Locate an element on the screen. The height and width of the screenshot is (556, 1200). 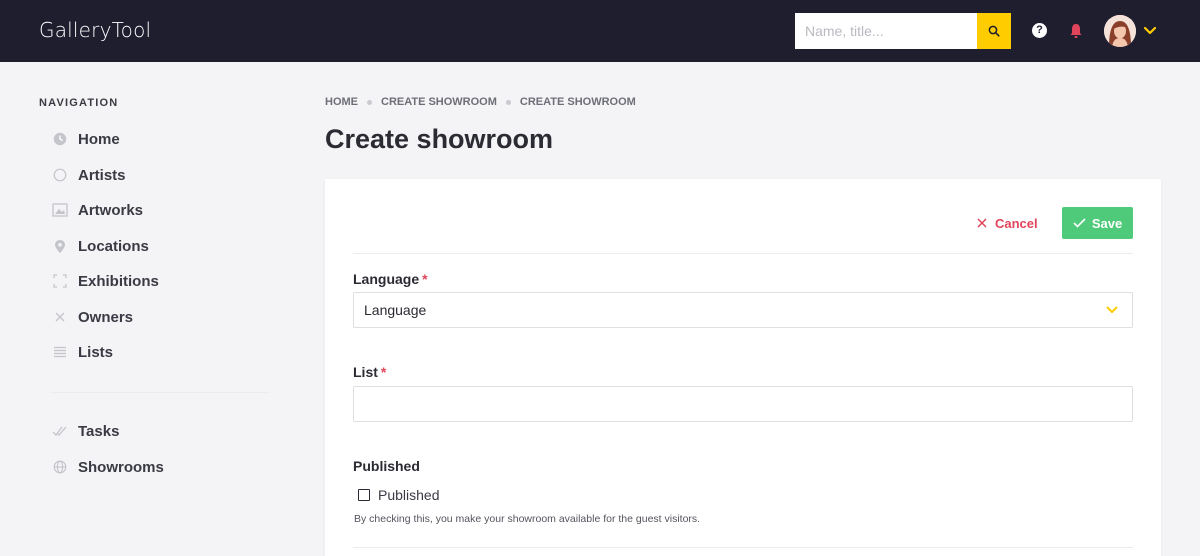
list-input is located at coordinates (743, 404).